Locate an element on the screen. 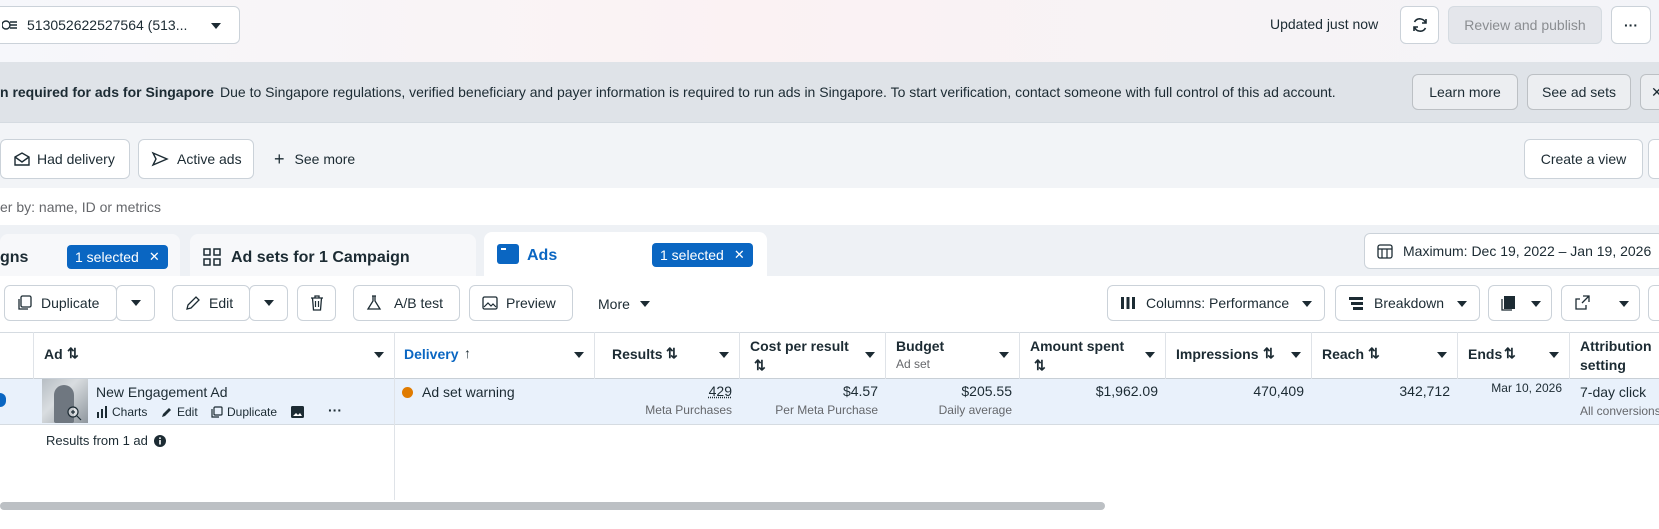 Image resolution: width=1659 pixels, height=529 pixels. info-icon is located at coordinates (160, 441).